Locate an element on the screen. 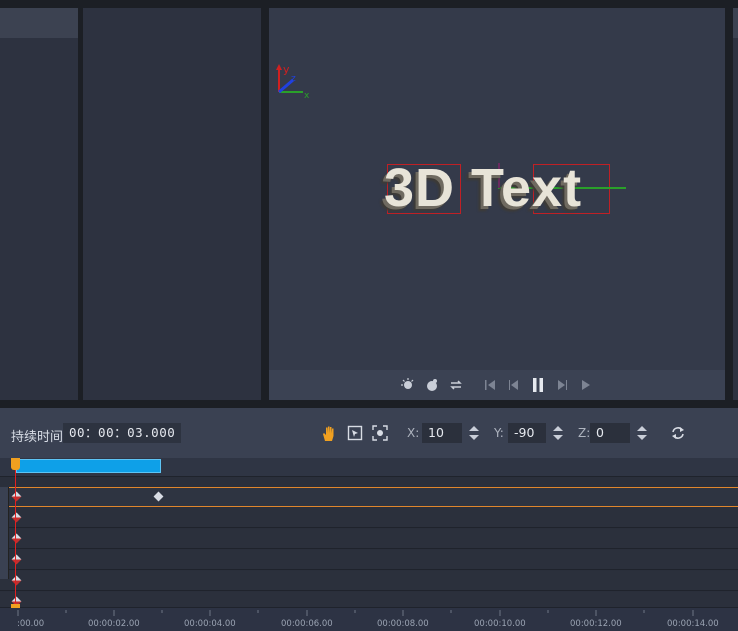 This screenshot has height=631, width=738. gizmo-z-label: z is located at coordinates (293, 79).